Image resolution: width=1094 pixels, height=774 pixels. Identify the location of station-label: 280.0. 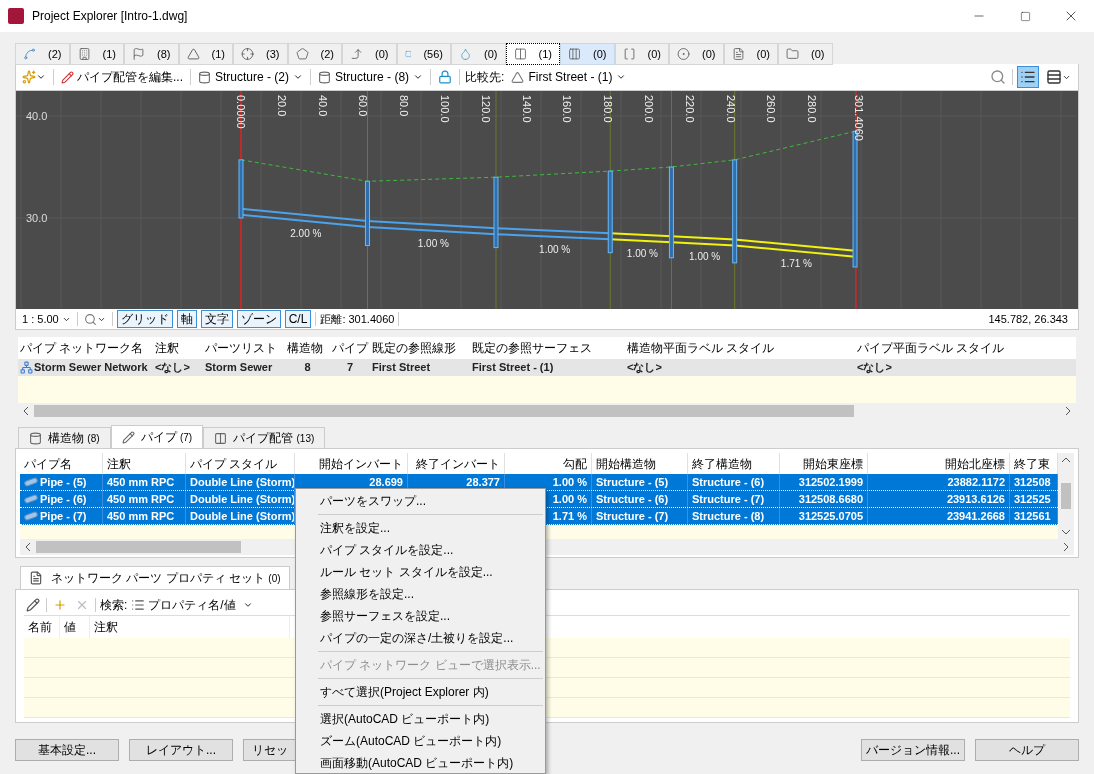
(812, 109).